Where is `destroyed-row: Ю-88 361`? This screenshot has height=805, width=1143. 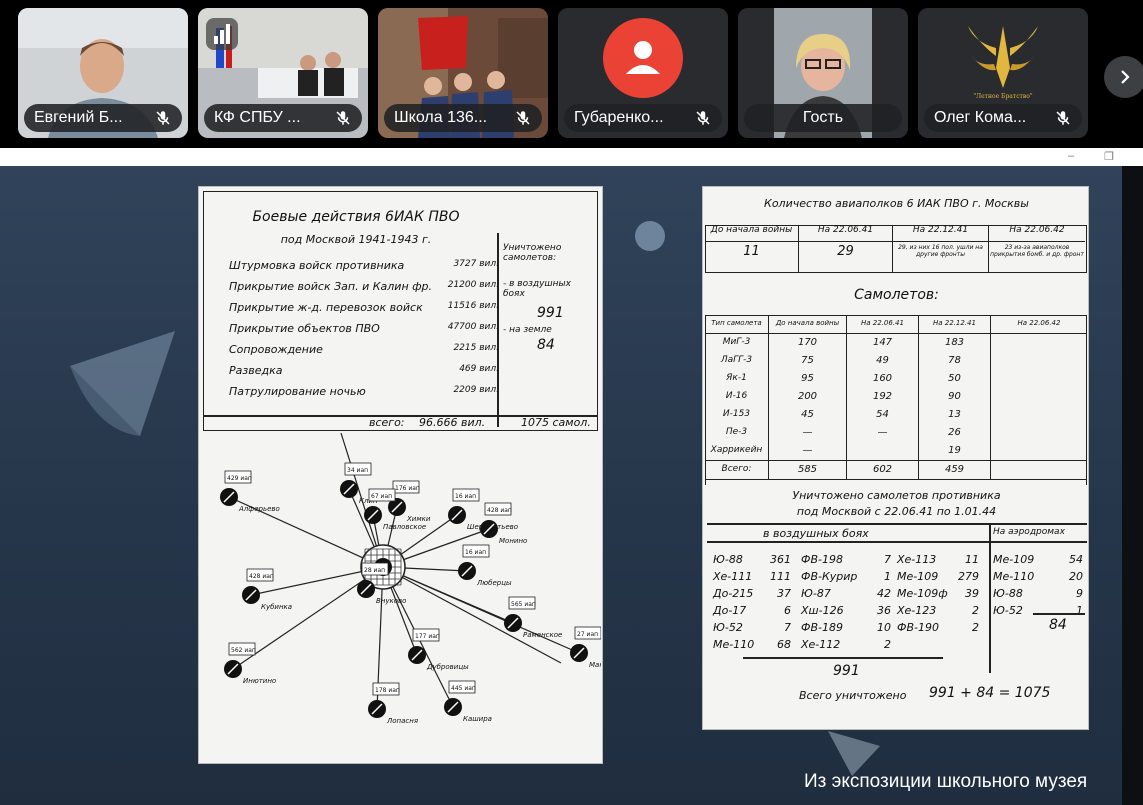 destroyed-row: Ю-88 361 is located at coordinates (752, 561).